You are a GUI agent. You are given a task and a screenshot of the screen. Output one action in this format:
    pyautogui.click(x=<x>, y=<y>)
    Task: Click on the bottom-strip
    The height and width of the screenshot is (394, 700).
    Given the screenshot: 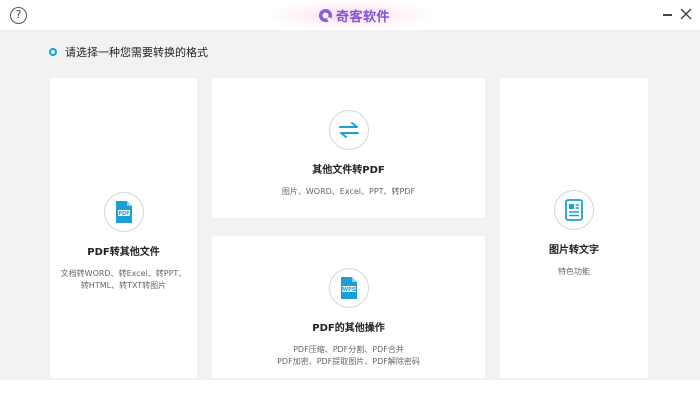 What is the action you would take?
    pyautogui.click(x=350, y=387)
    